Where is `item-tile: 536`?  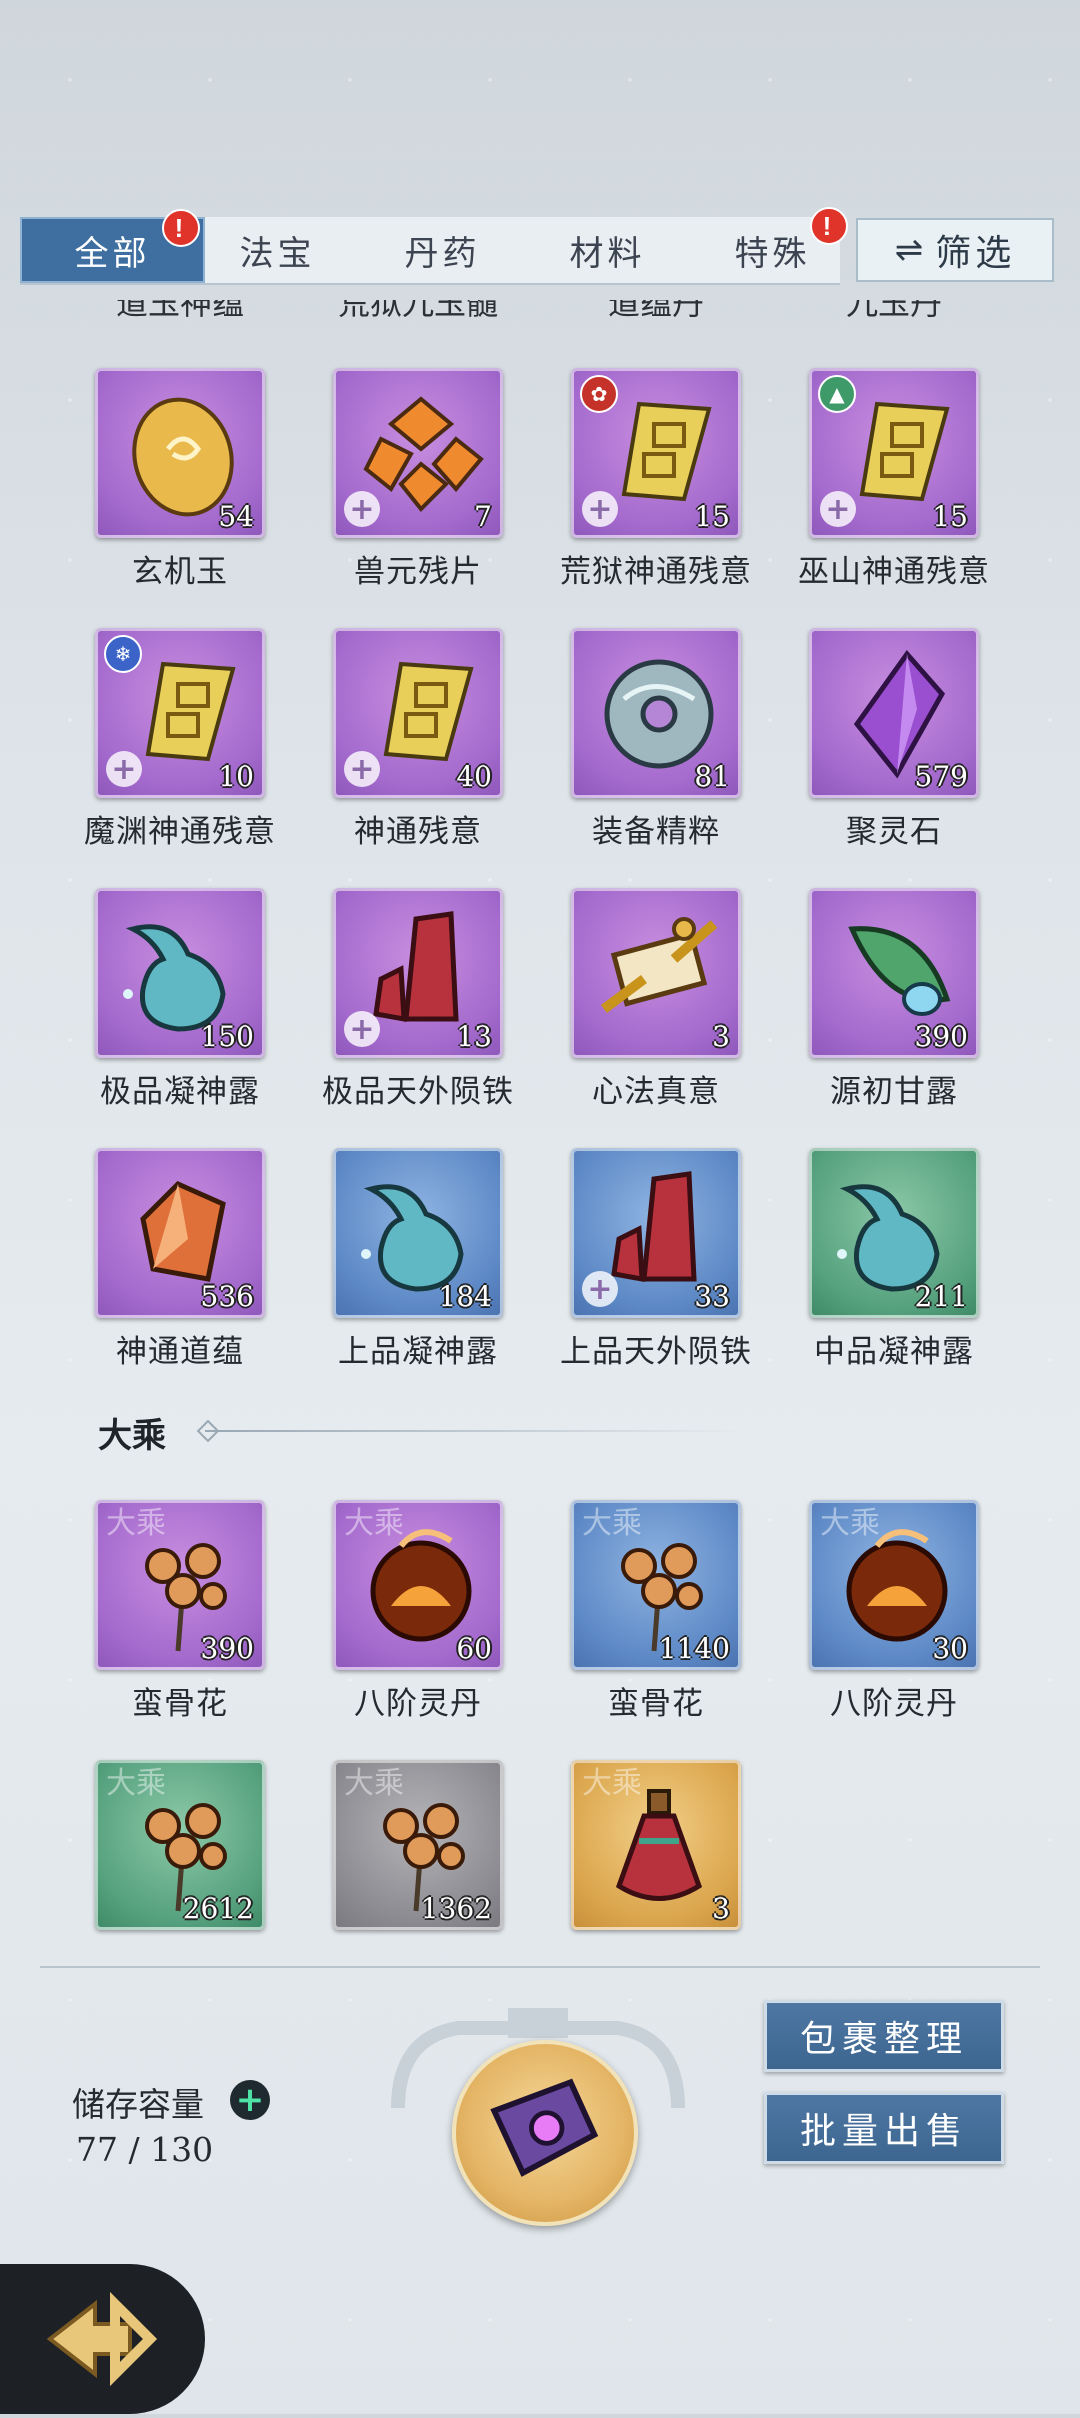
item-tile: 536 is located at coordinates (180, 1233).